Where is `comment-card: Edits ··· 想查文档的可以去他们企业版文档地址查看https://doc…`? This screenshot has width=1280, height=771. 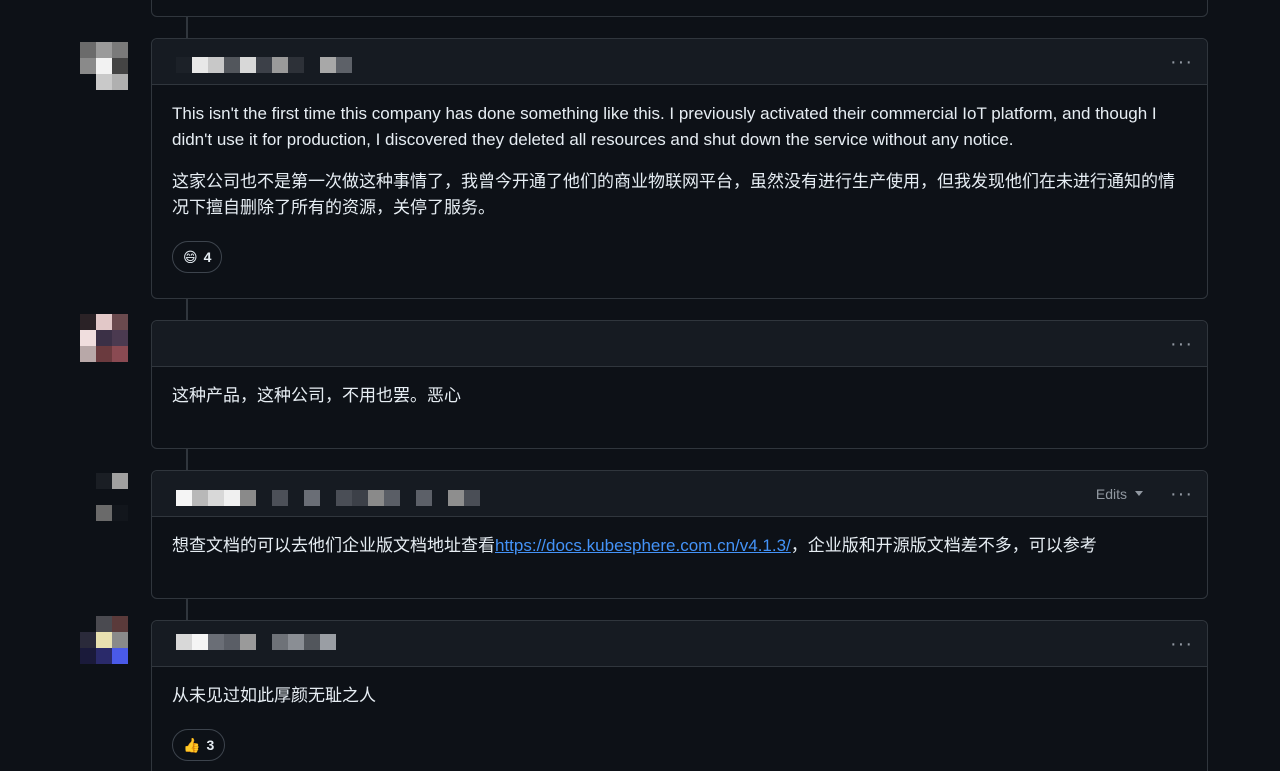
comment-card: Edits ··· 想查文档的可以去他们企业版文档地址查看https://doc… is located at coordinates (679, 534).